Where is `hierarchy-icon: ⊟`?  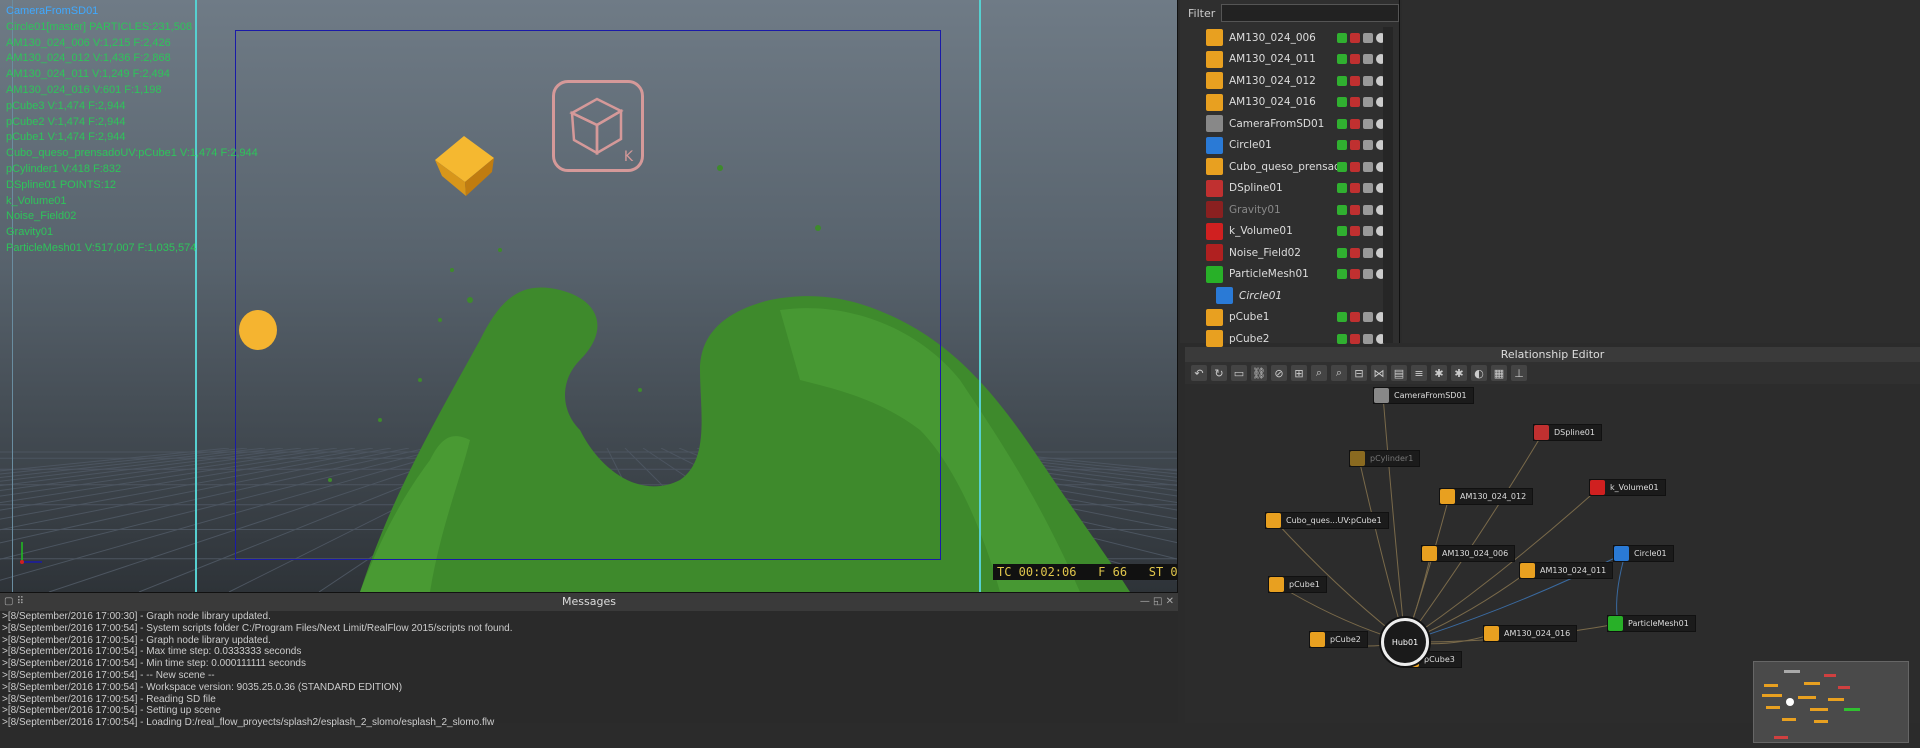 hierarchy-icon: ⊟ is located at coordinates (1359, 373).